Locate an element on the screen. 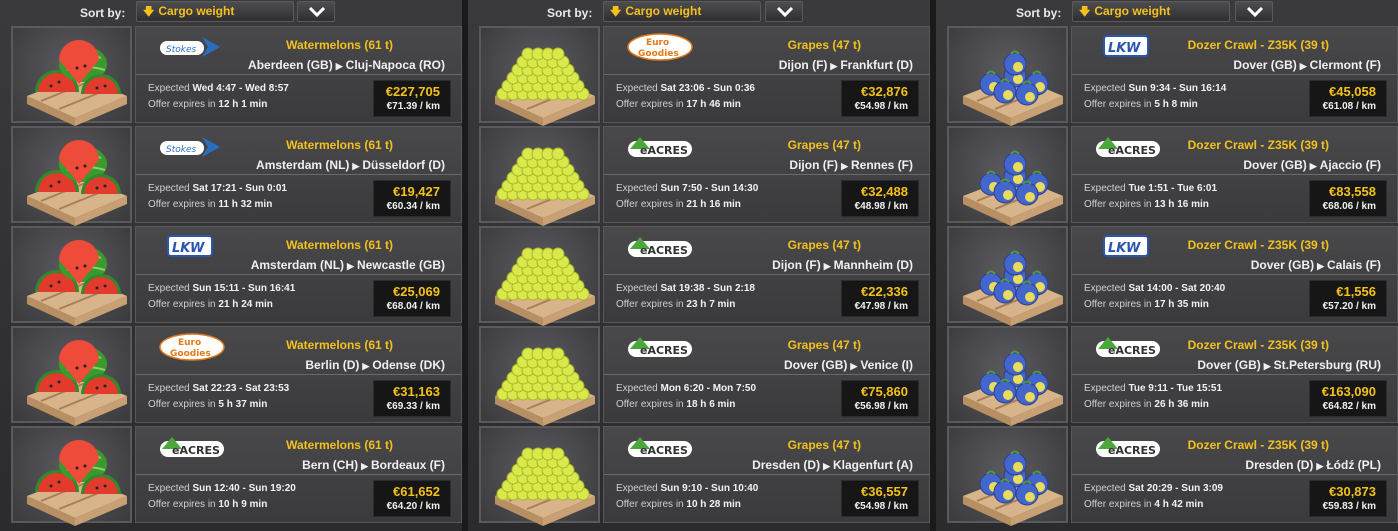 Image resolution: width=1398 pixels, height=531 pixels. price-per-km: €64.20 / km is located at coordinates (413, 506).